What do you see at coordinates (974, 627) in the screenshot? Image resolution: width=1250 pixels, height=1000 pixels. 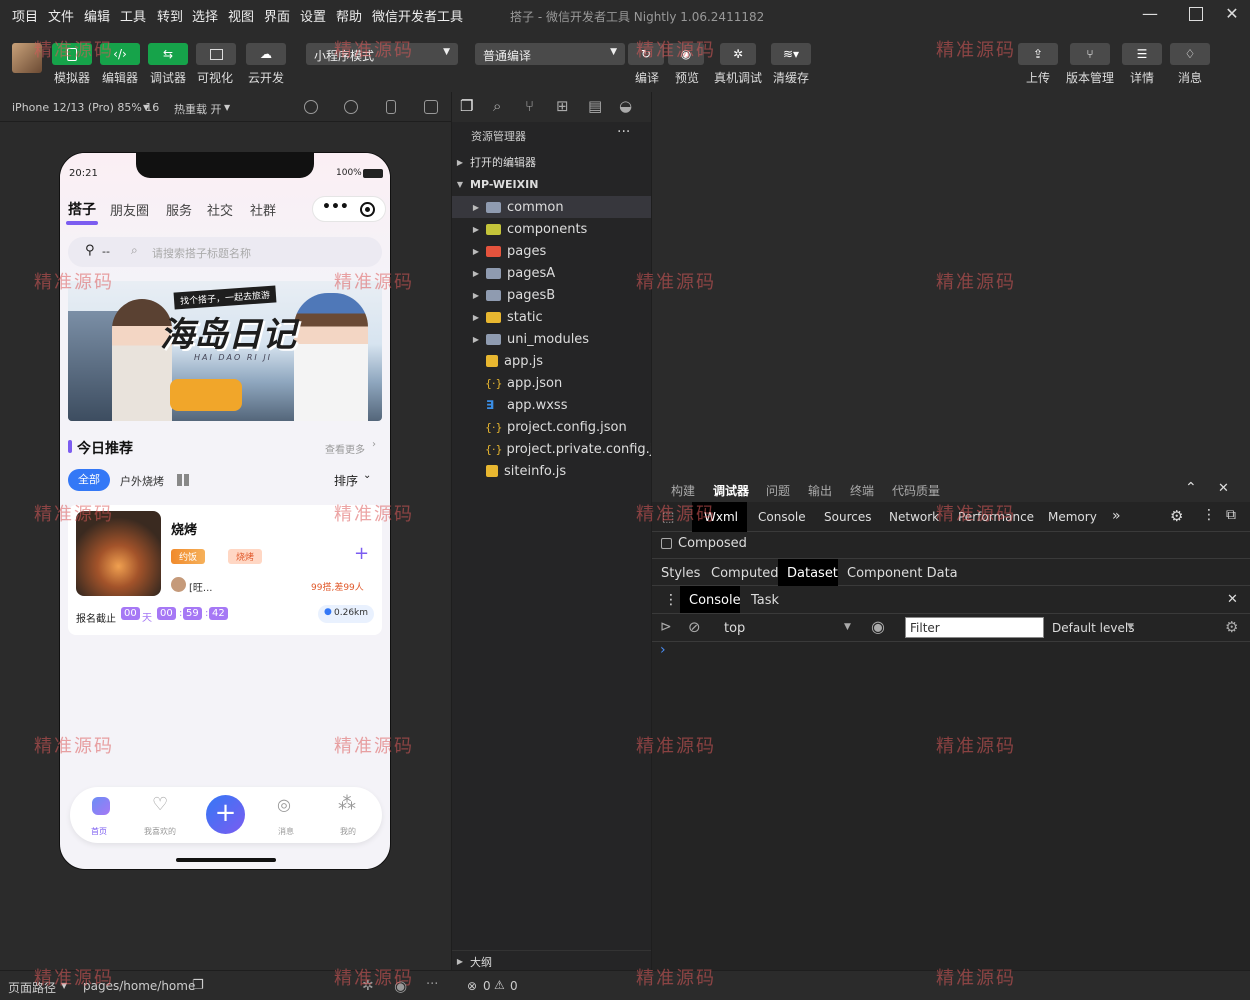 I see `filter-input: Filter` at bounding box center [974, 627].